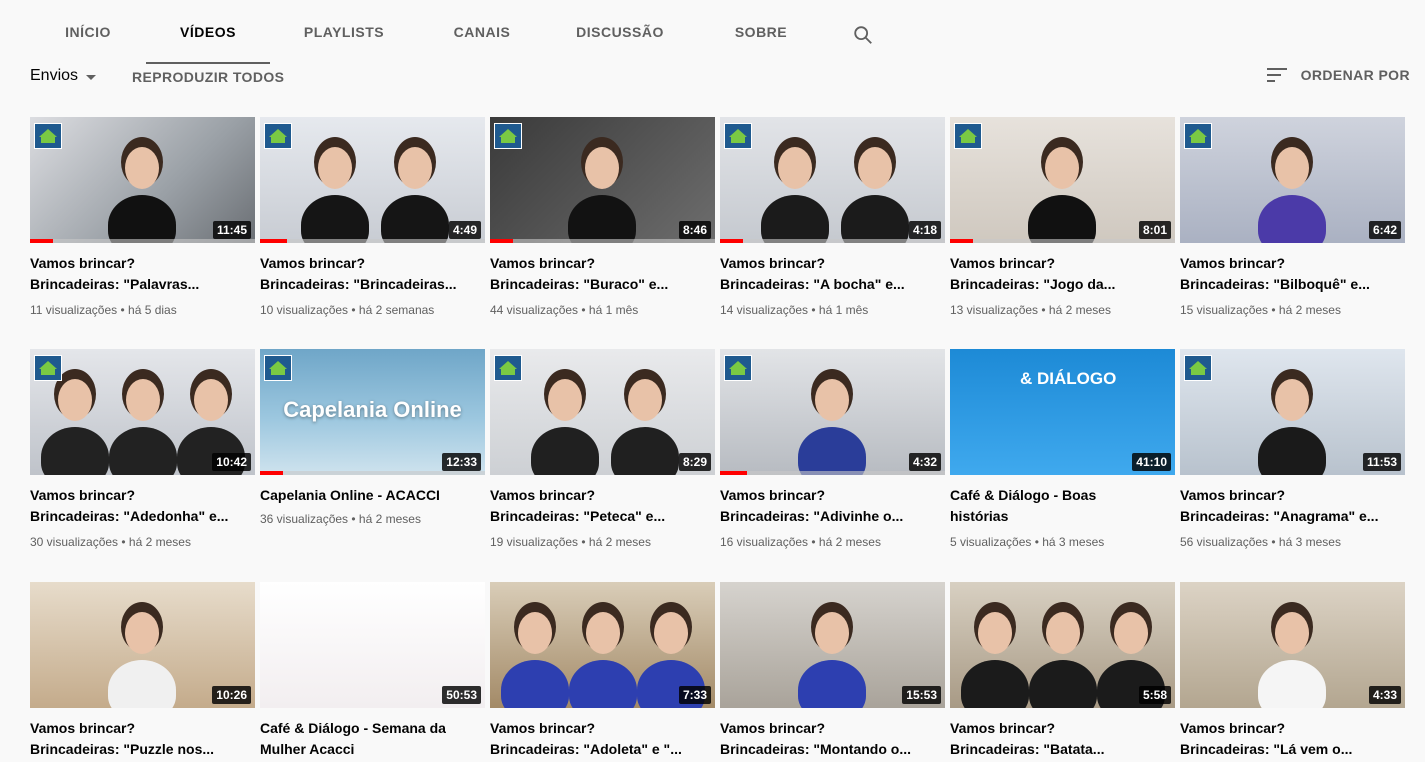 The image size is (1425, 762). I want to click on play-all-button: REPRODUZIR TODOS, so click(208, 77).